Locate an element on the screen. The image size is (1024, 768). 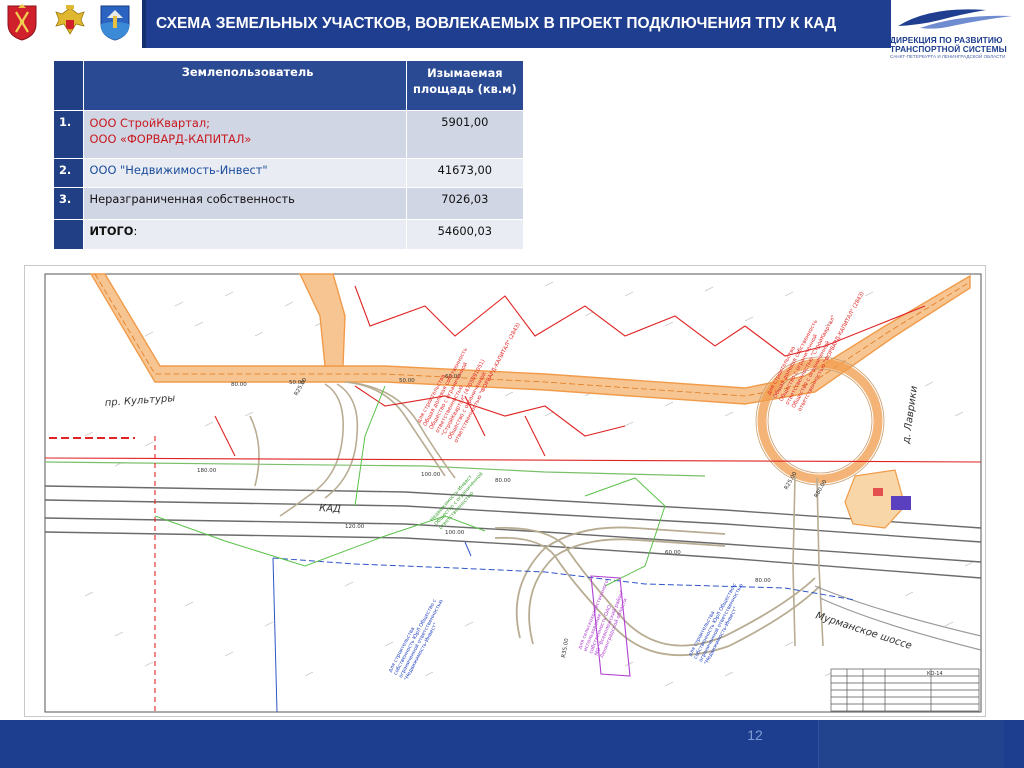
row-user: Неразграниченная собственность is located at coordinates (244, 203).